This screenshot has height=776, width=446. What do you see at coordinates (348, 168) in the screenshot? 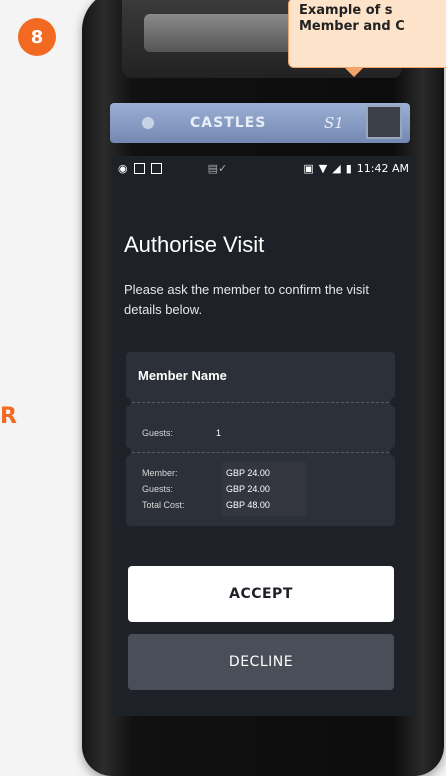
I see `battery-icon: ▮` at bounding box center [348, 168].